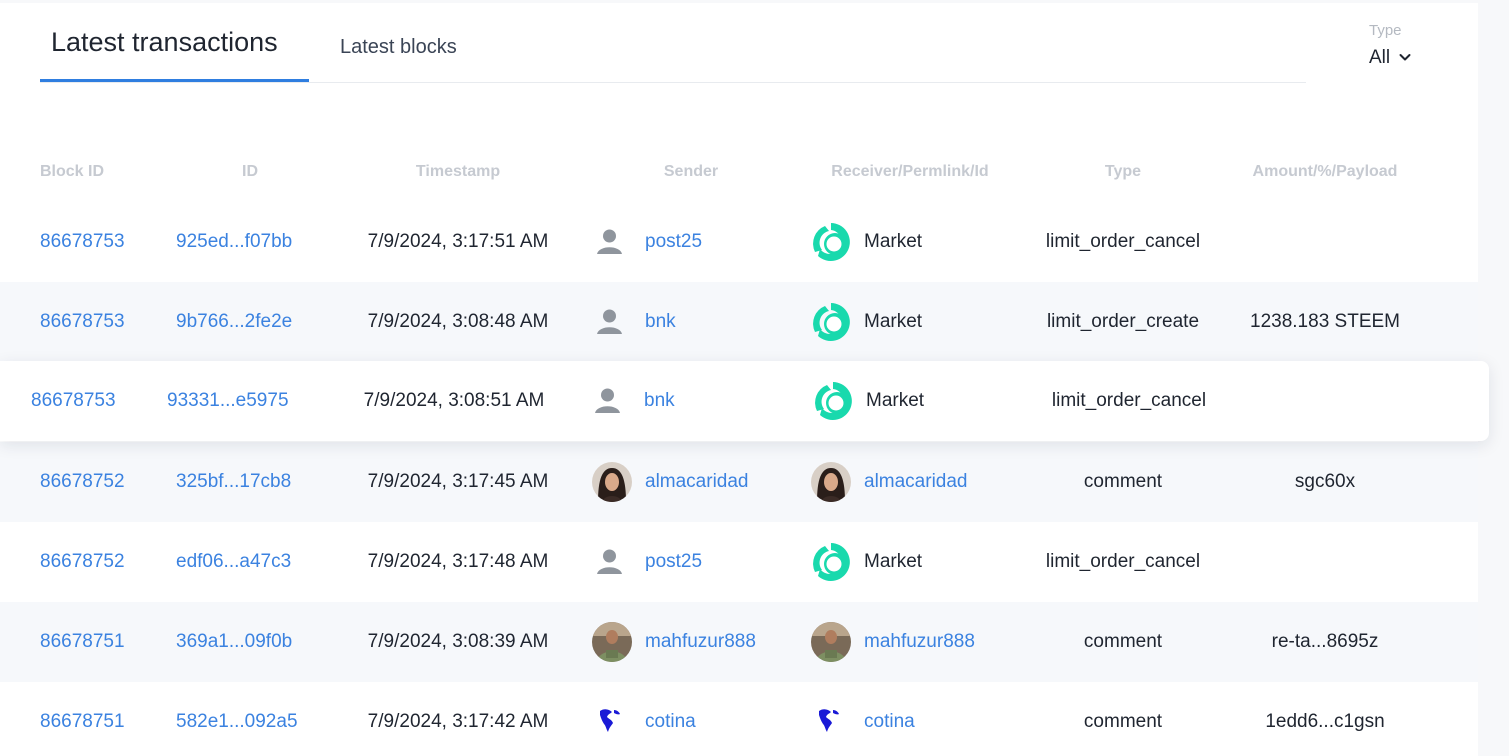 This screenshot has height=756, width=1509. What do you see at coordinates (458, 721) in the screenshot?
I see `timestamp: 7/9/2024, 3:17:42 AM` at bounding box center [458, 721].